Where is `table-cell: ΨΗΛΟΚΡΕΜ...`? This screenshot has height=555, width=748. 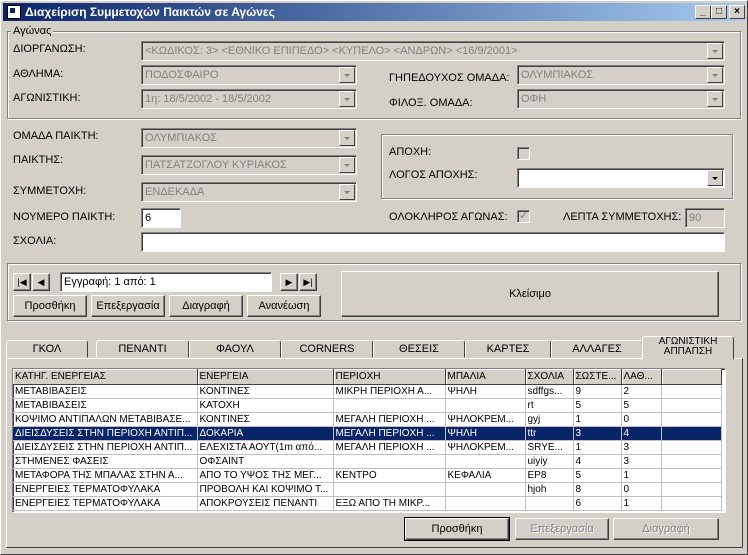
table-cell: ΨΗΛΟΚΡΕΜ... is located at coordinates (485, 419).